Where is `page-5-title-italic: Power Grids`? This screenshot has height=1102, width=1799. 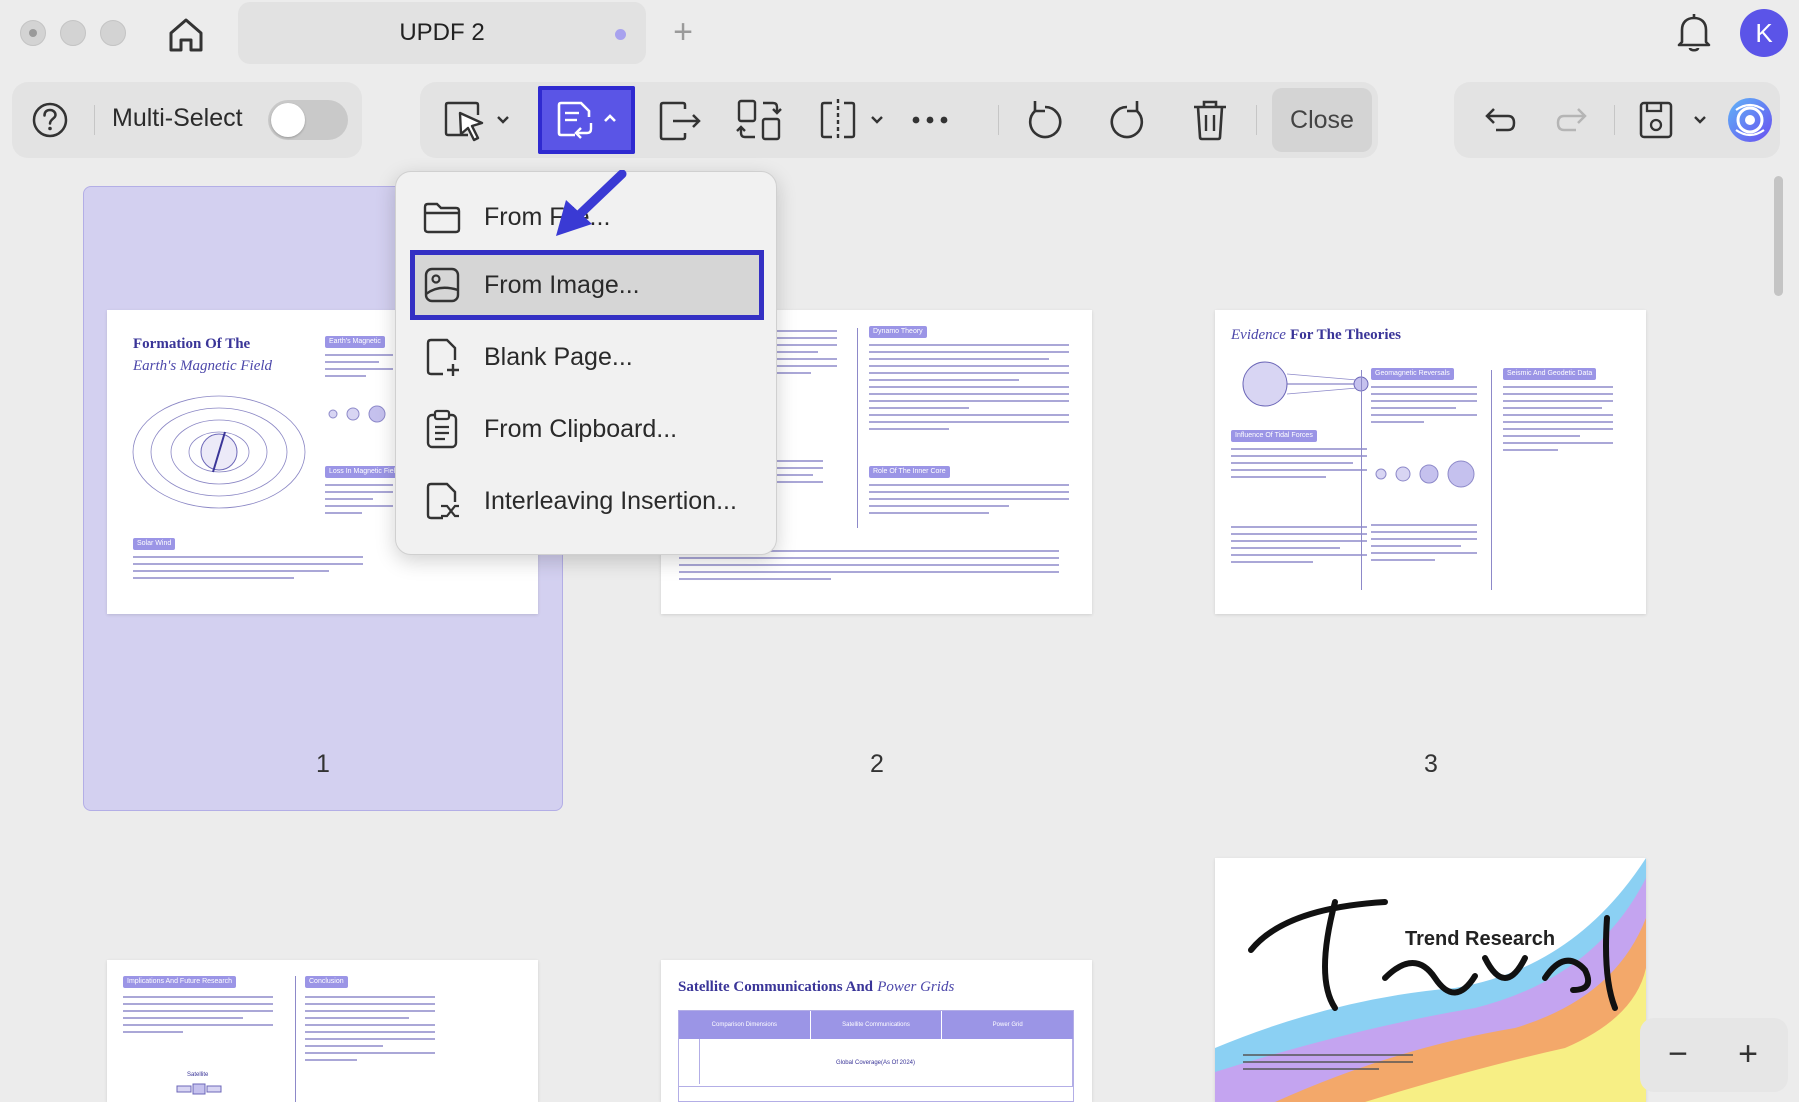
page-5-title-italic: Power Grids is located at coordinates (916, 987).